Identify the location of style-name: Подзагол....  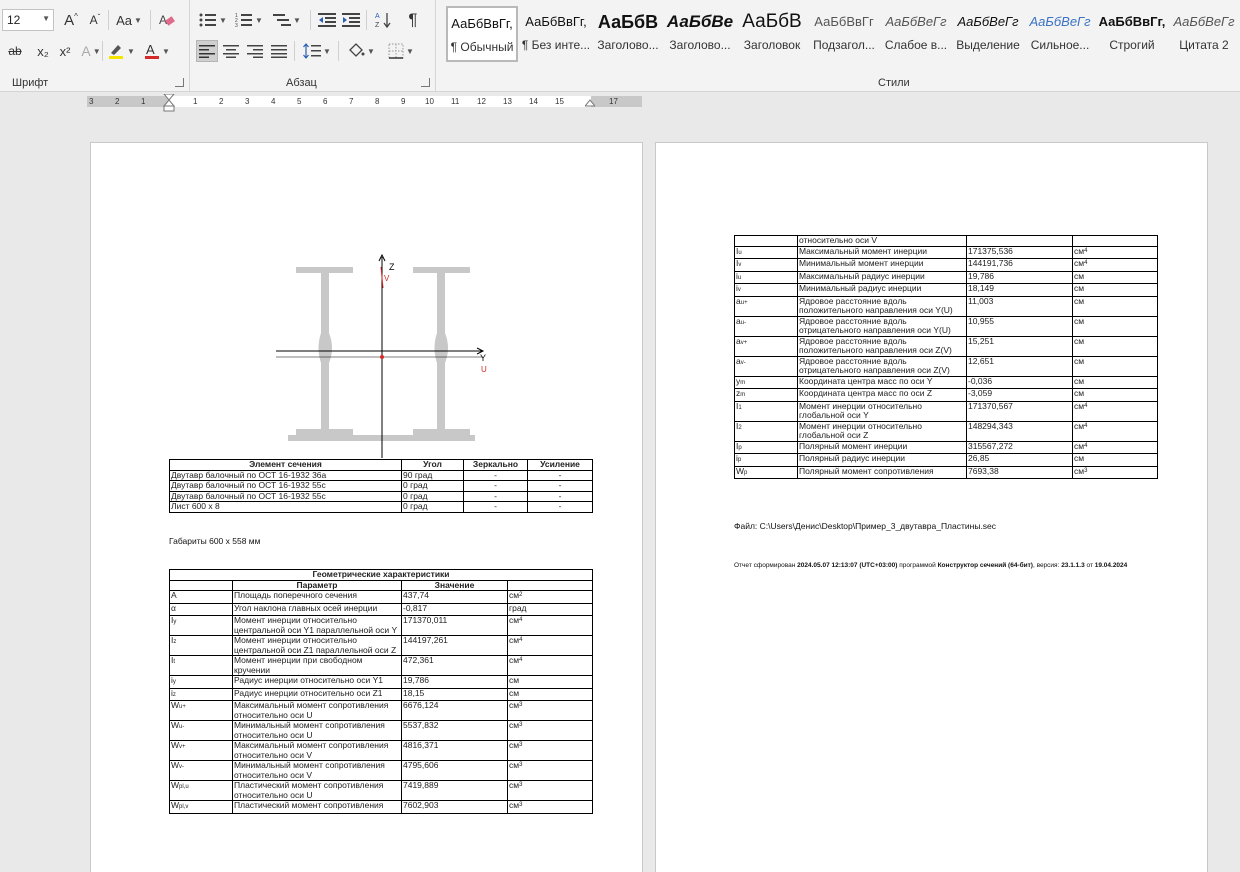
(844, 45).